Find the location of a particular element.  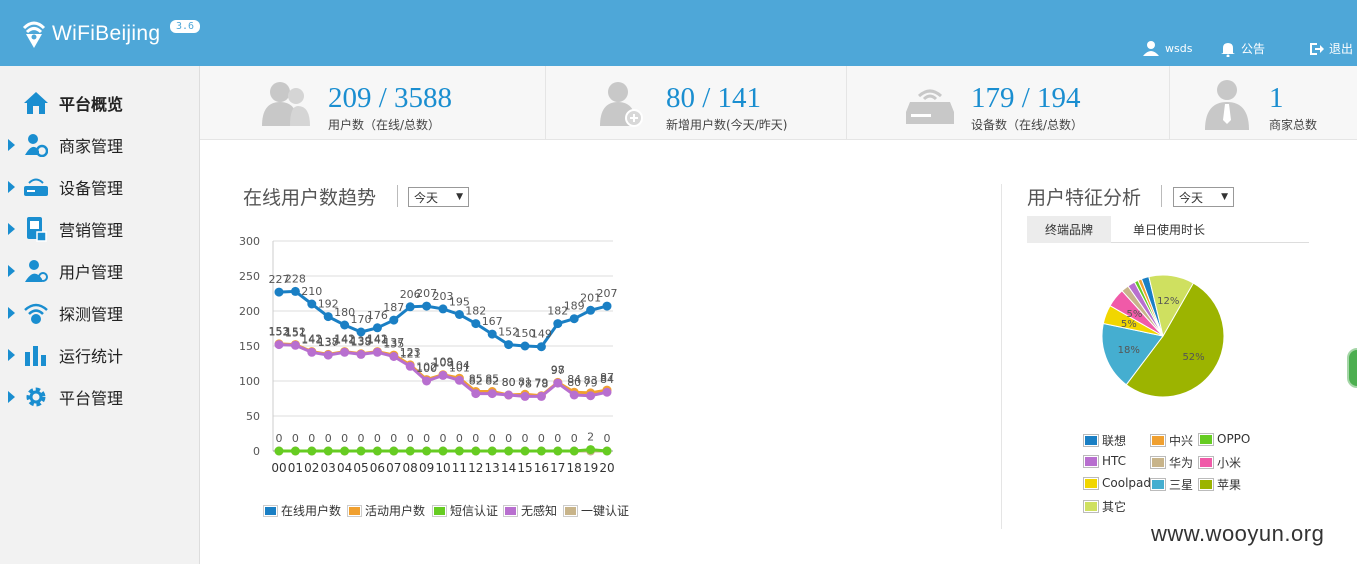

legend-item: 无感知 is located at coordinates (530, 510).